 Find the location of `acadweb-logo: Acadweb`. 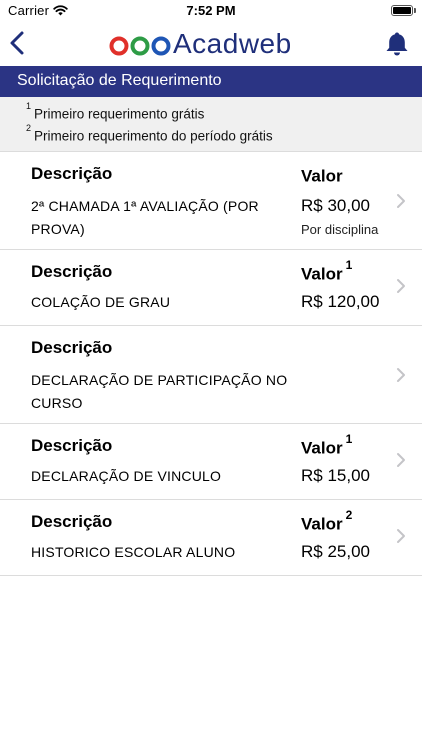

acadweb-logo: Acadweb is located at coordinates (211, 44).